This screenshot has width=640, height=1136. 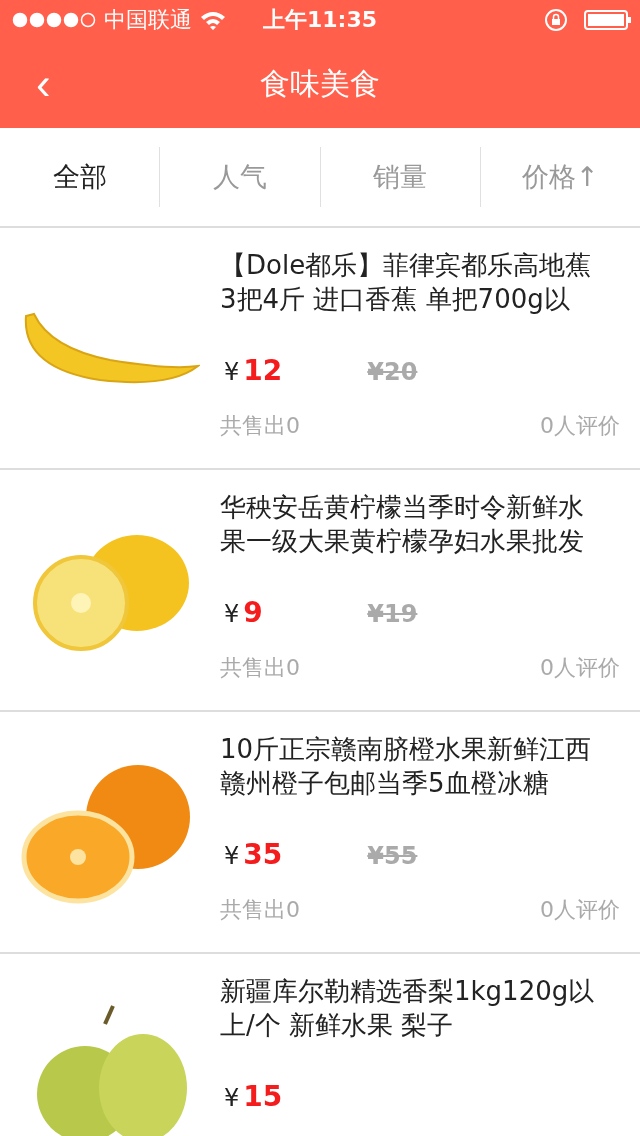 I want to click on filter-tab: 全部, so click(x=80, y=177).